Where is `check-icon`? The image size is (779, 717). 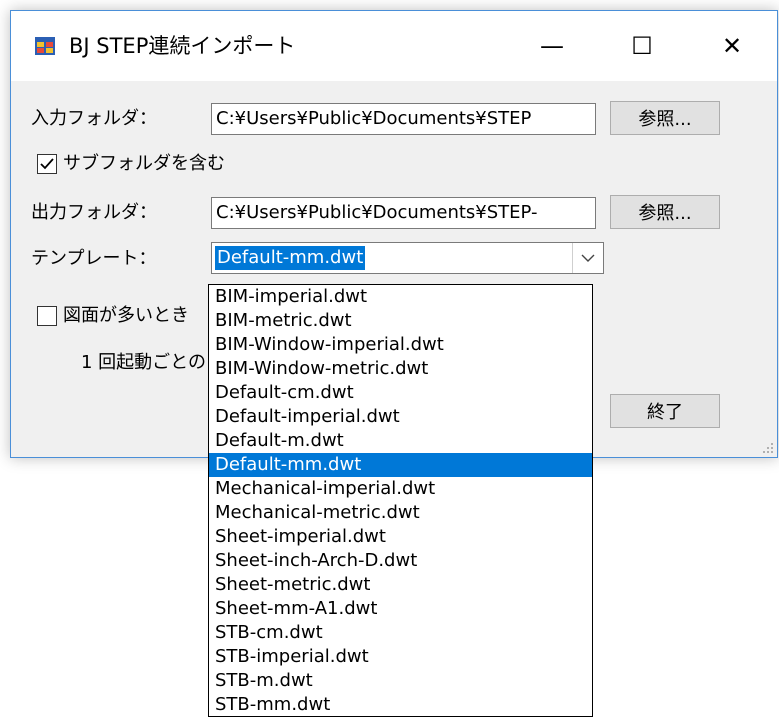 check-icon is located at coordinates (47, 164).